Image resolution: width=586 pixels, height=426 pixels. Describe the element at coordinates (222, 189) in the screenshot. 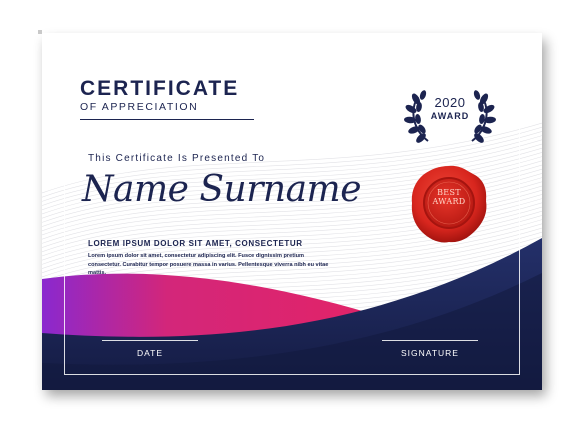

I see `recipient-name: Name Surname` at that location.